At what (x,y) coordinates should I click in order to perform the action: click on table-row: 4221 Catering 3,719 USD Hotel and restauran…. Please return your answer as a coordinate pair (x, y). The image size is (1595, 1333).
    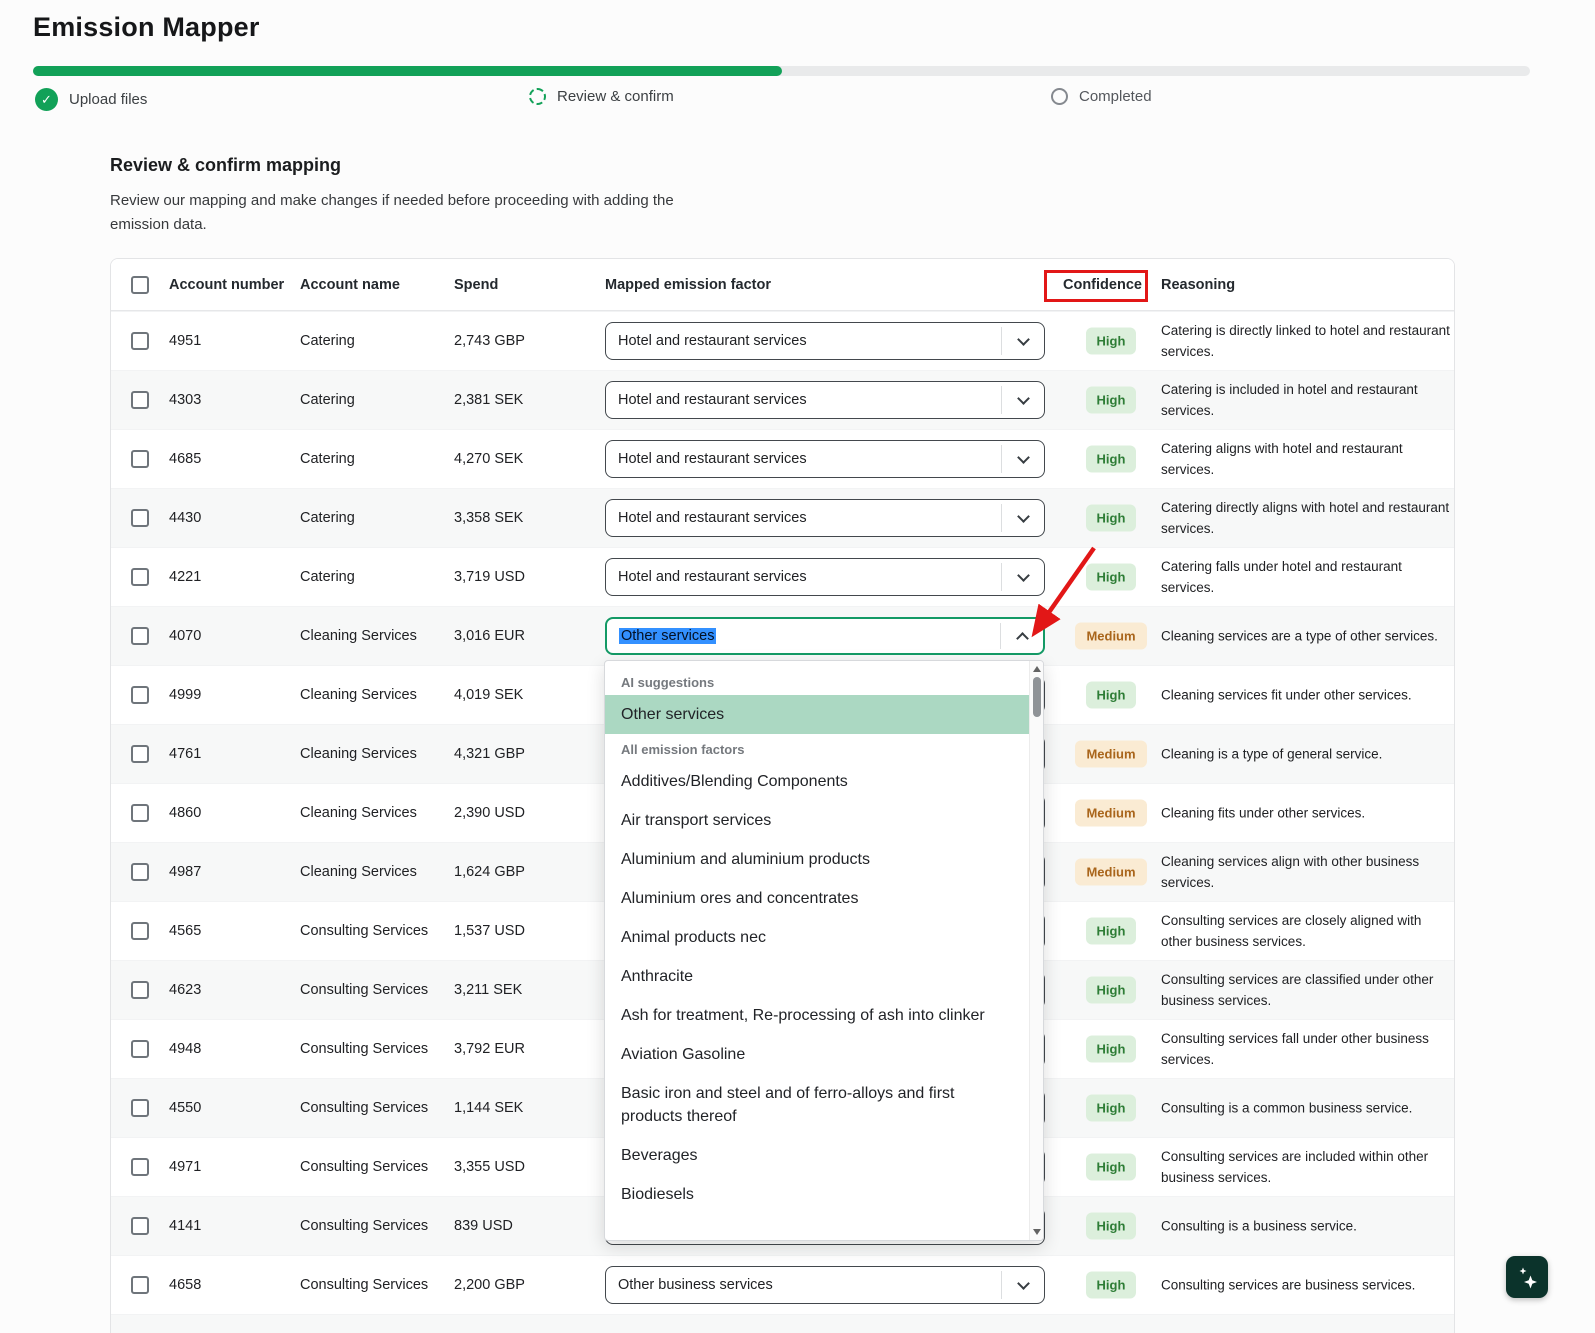
    Looking at the image, I should click on (782, 576).